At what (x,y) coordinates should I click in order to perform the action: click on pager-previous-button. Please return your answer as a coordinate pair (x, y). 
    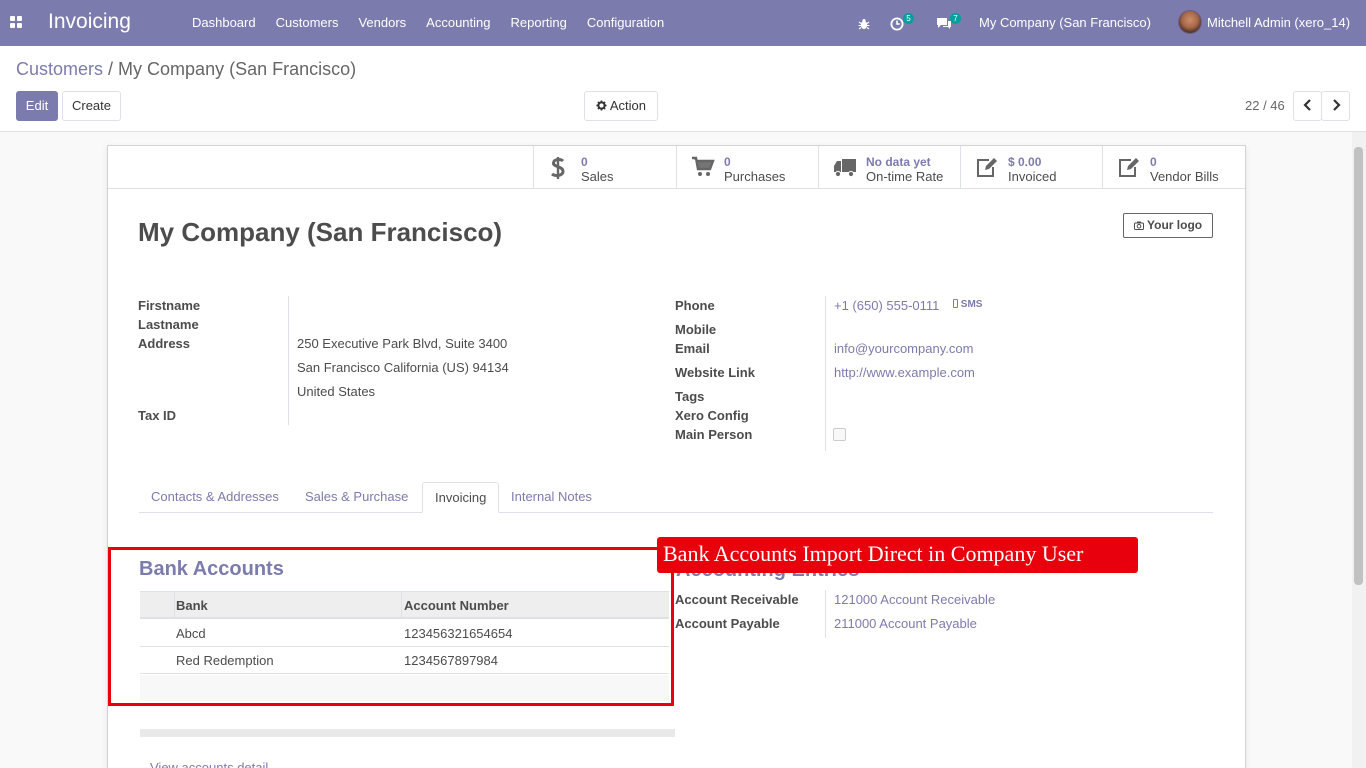
    Looking at the image, I should click on (1307, 106).